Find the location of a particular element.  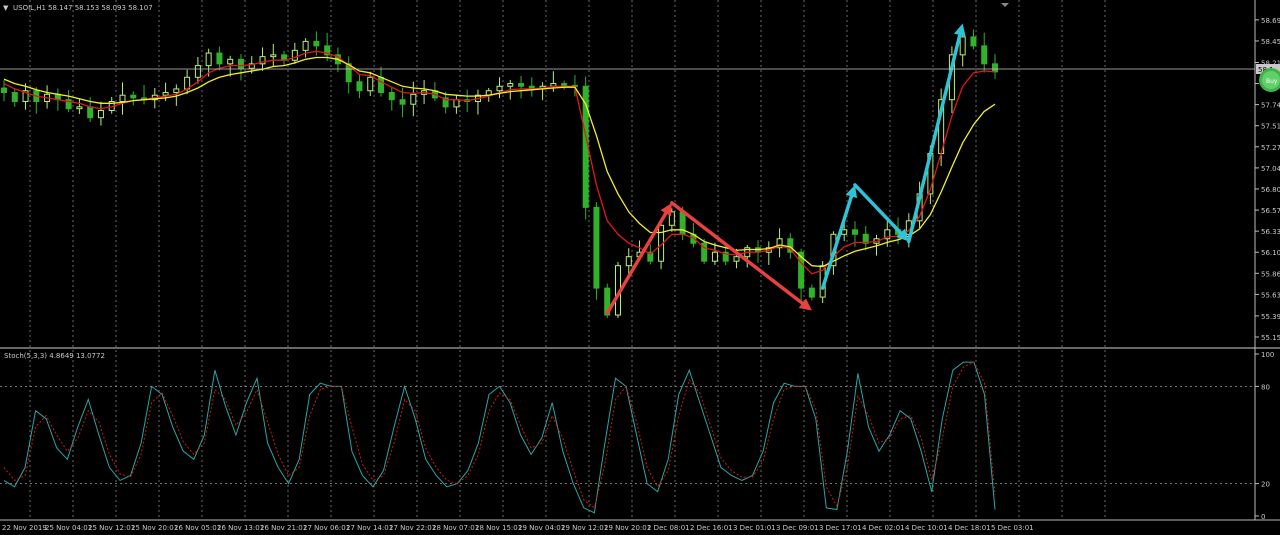

price-tick-label: 57.510 is located at coordinates (1270, 127).